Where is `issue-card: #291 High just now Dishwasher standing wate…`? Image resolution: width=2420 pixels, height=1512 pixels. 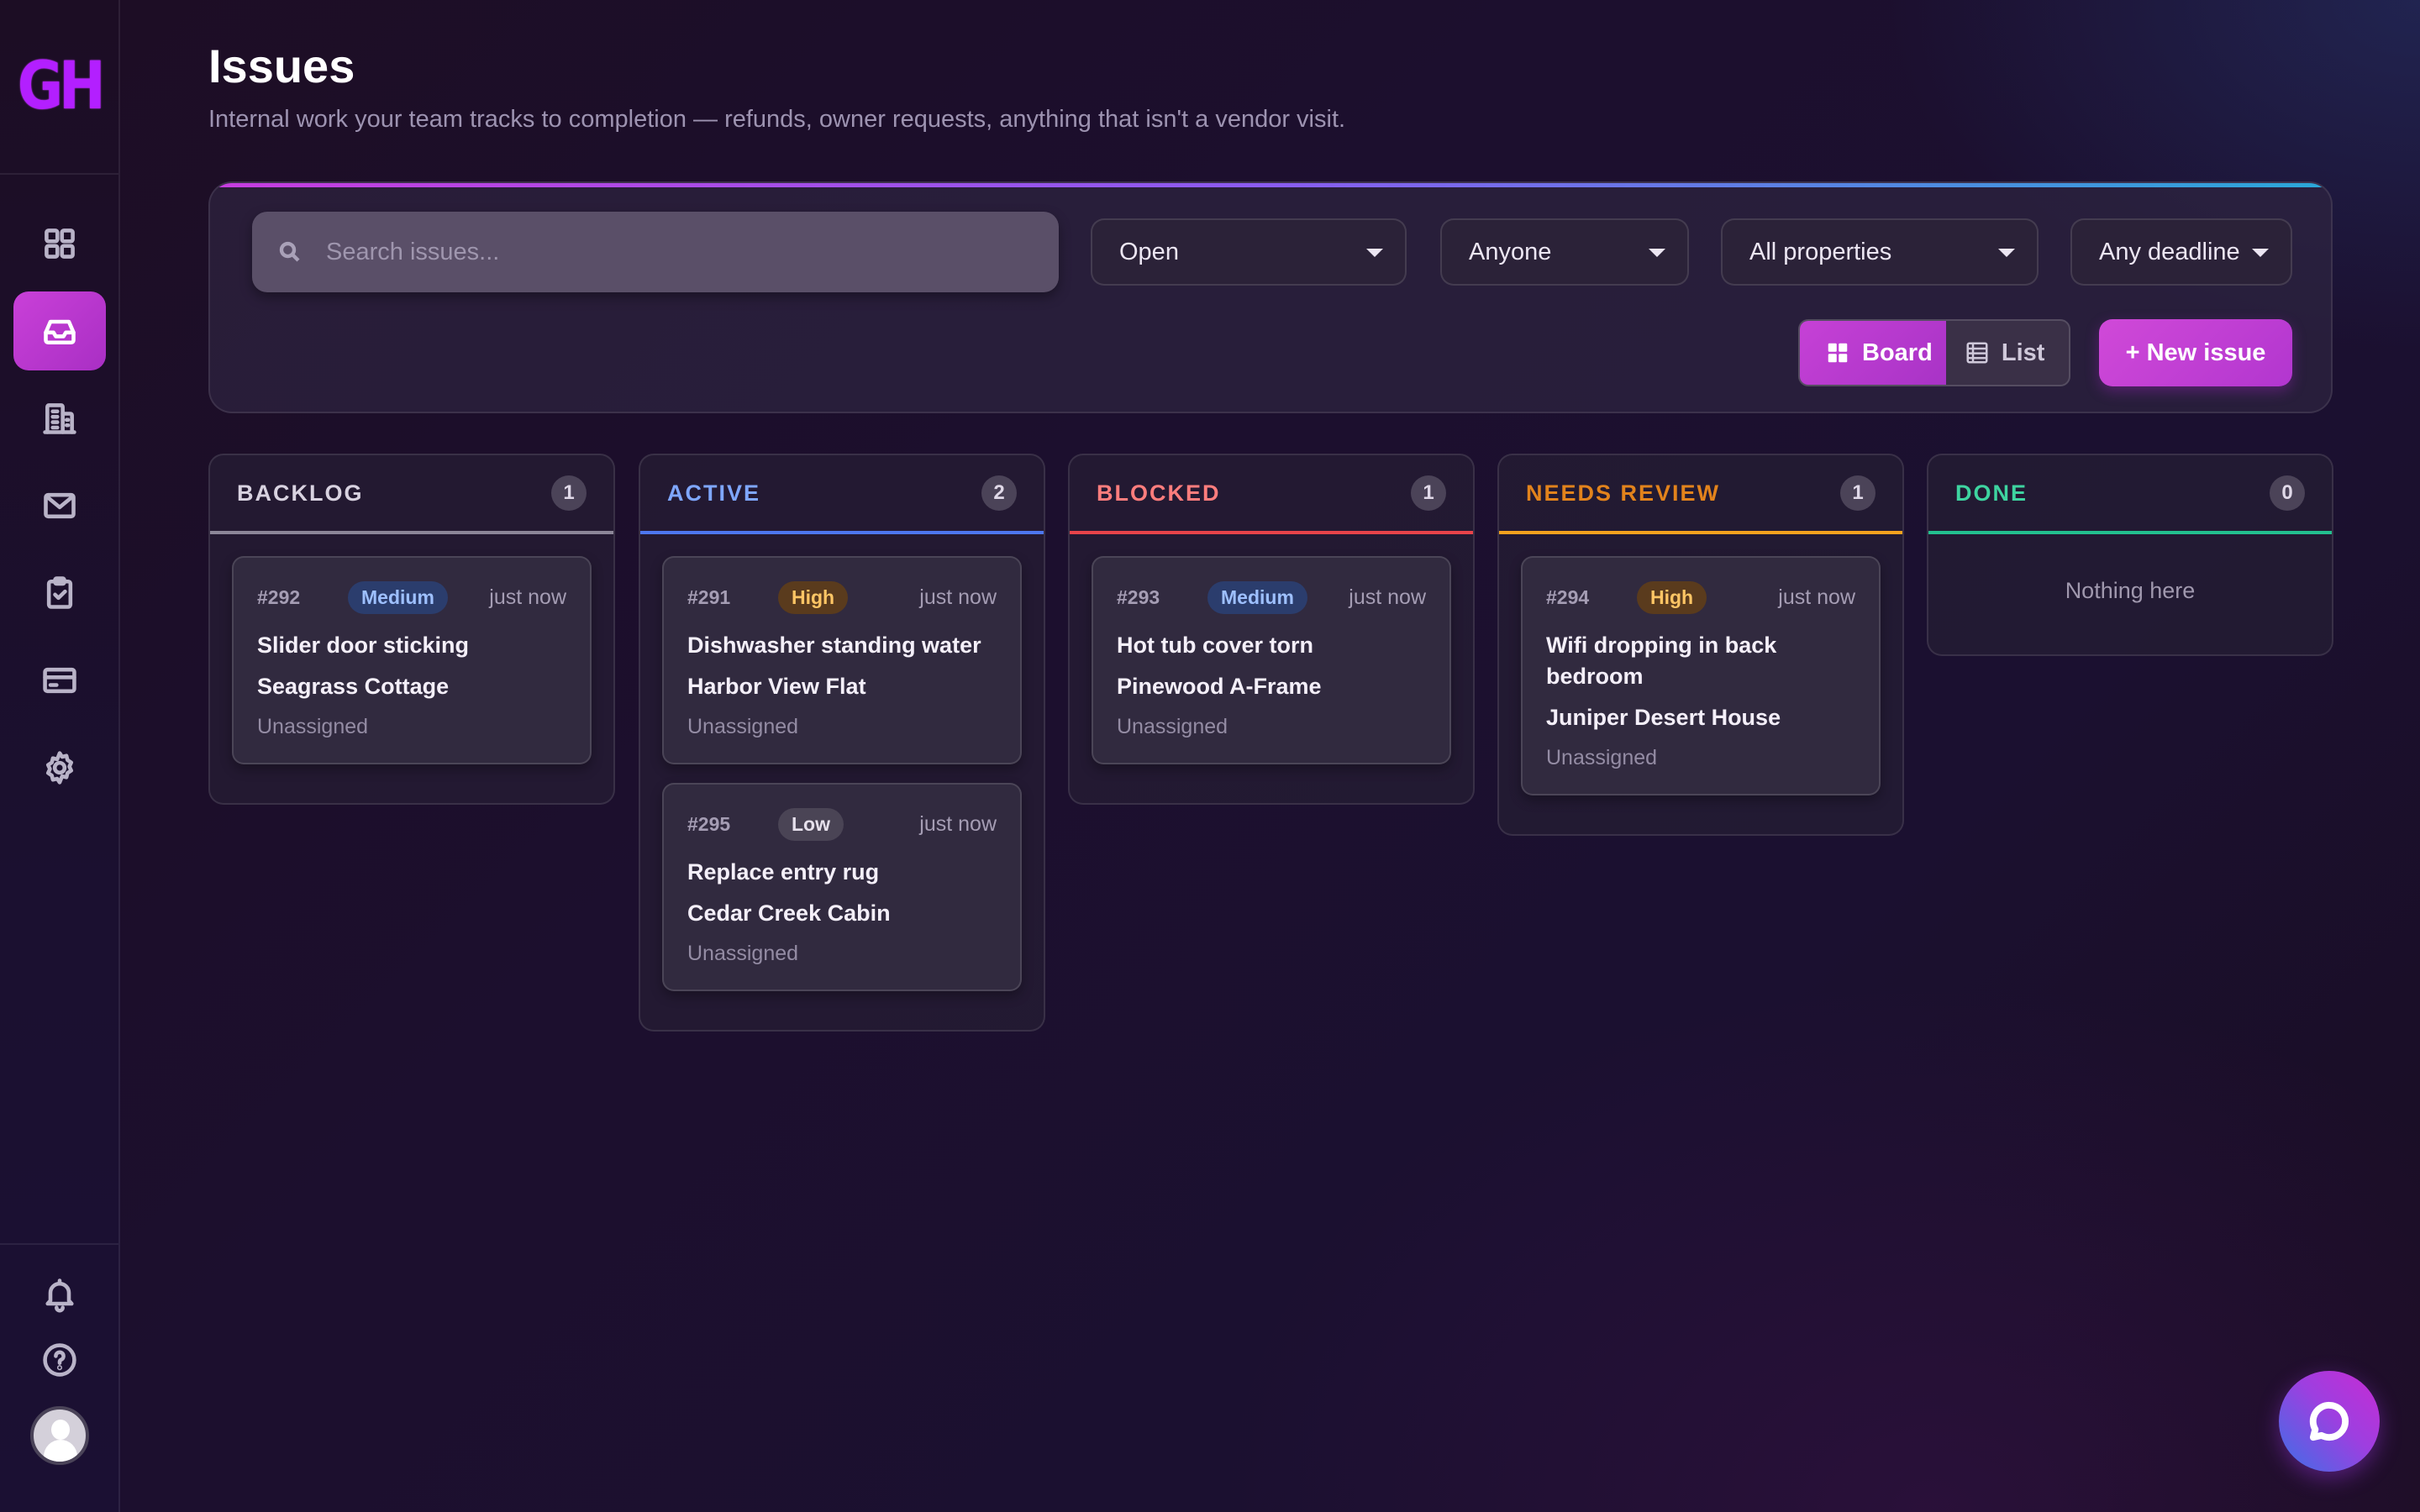
issue-card: #291 High just now Dishwasher standing wate… is located at coordinates (842, 660).